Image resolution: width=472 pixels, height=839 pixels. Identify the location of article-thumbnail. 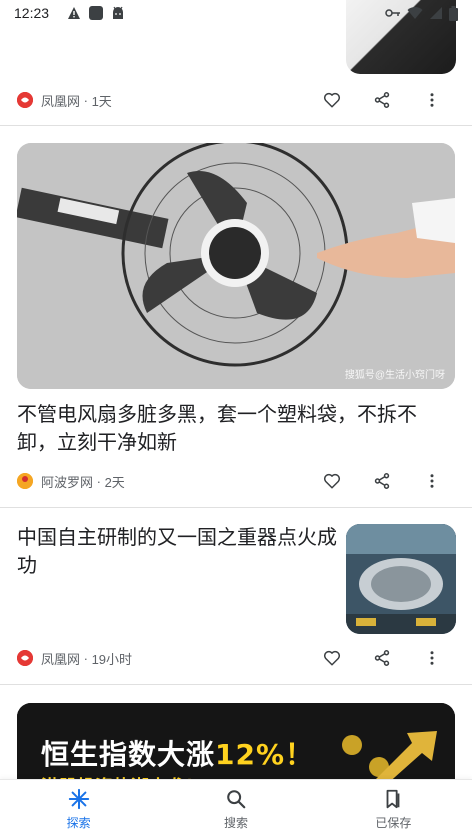
(401, 579).